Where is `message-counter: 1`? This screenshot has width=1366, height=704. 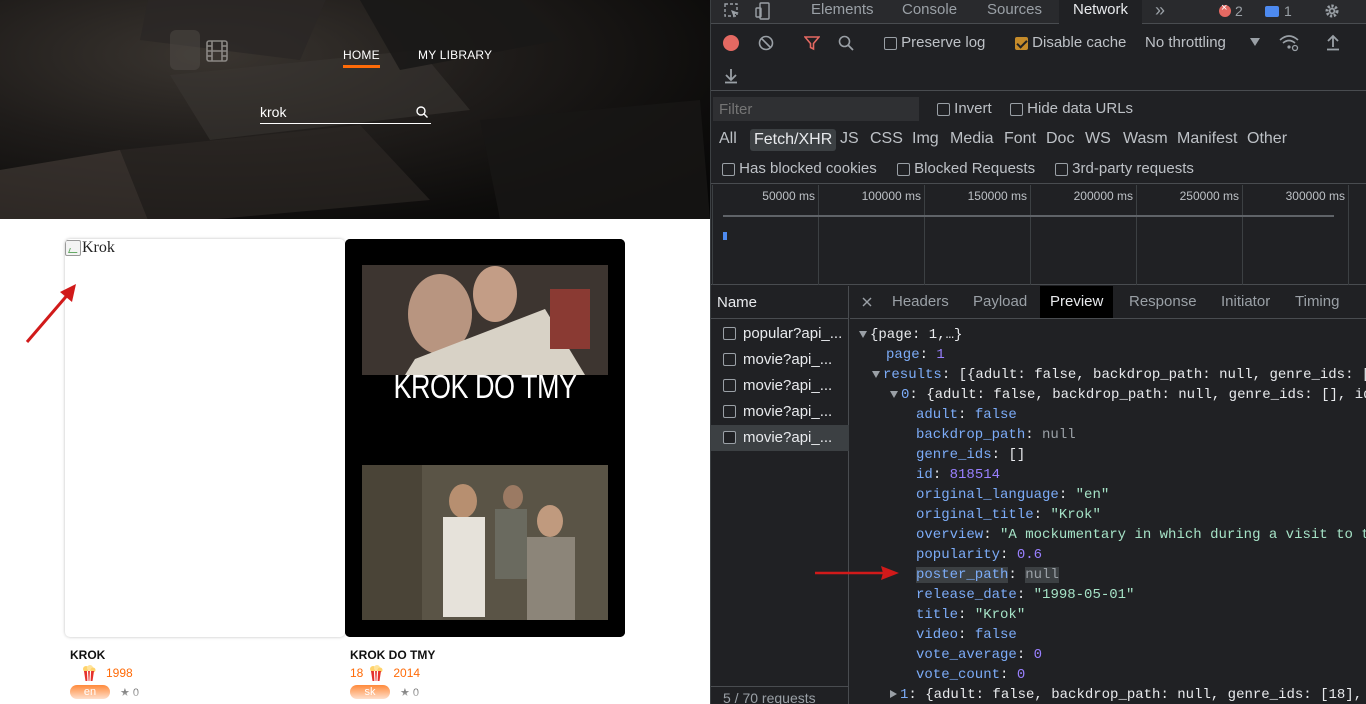
message-counter: 1 is located at coordinates (1278, 11).